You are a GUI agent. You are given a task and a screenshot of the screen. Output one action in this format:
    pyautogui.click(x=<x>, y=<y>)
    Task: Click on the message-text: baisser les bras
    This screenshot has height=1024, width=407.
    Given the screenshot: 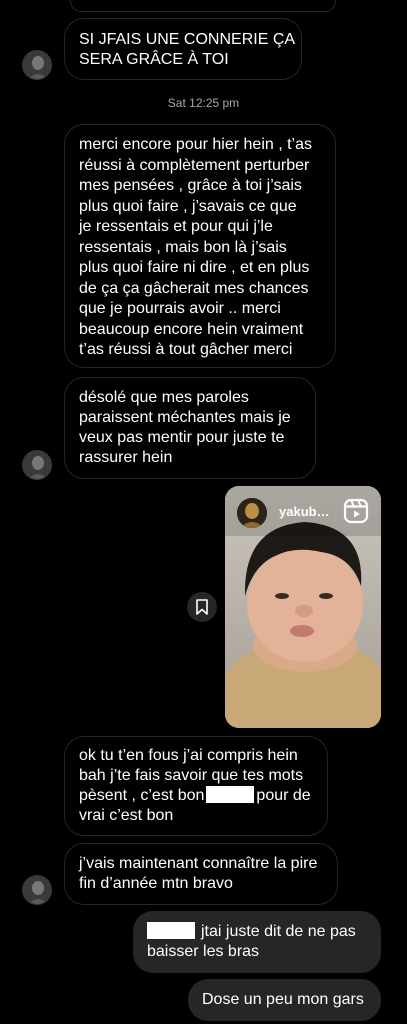 What is the action you would take?
    pyautogui.click(x=203, y=951)
    